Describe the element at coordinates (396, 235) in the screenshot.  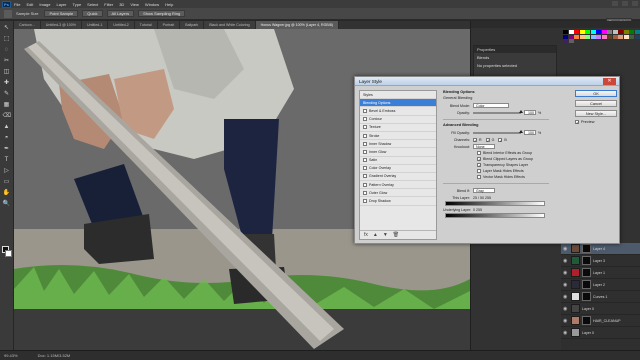
I see `footer-icon: 🗑` at that location.